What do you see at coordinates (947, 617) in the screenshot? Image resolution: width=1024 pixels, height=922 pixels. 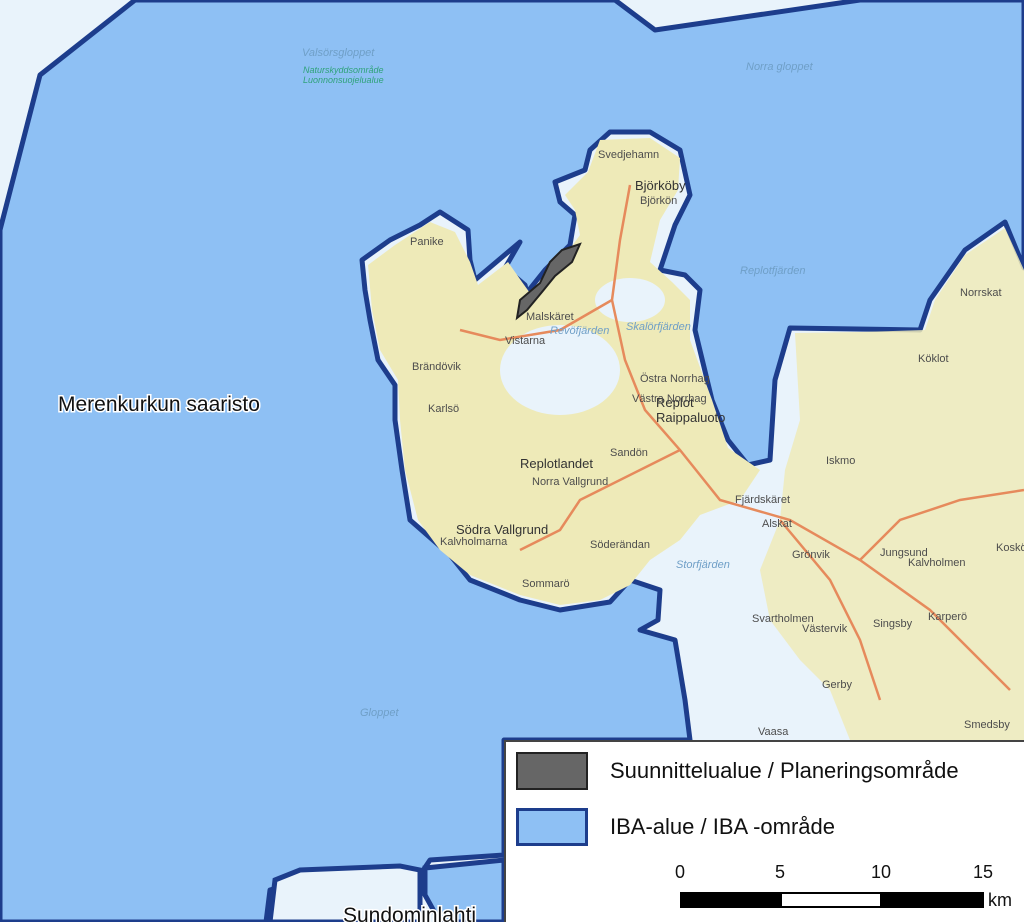 I see `place-label: Karperö` at bounding box center [947, 617].